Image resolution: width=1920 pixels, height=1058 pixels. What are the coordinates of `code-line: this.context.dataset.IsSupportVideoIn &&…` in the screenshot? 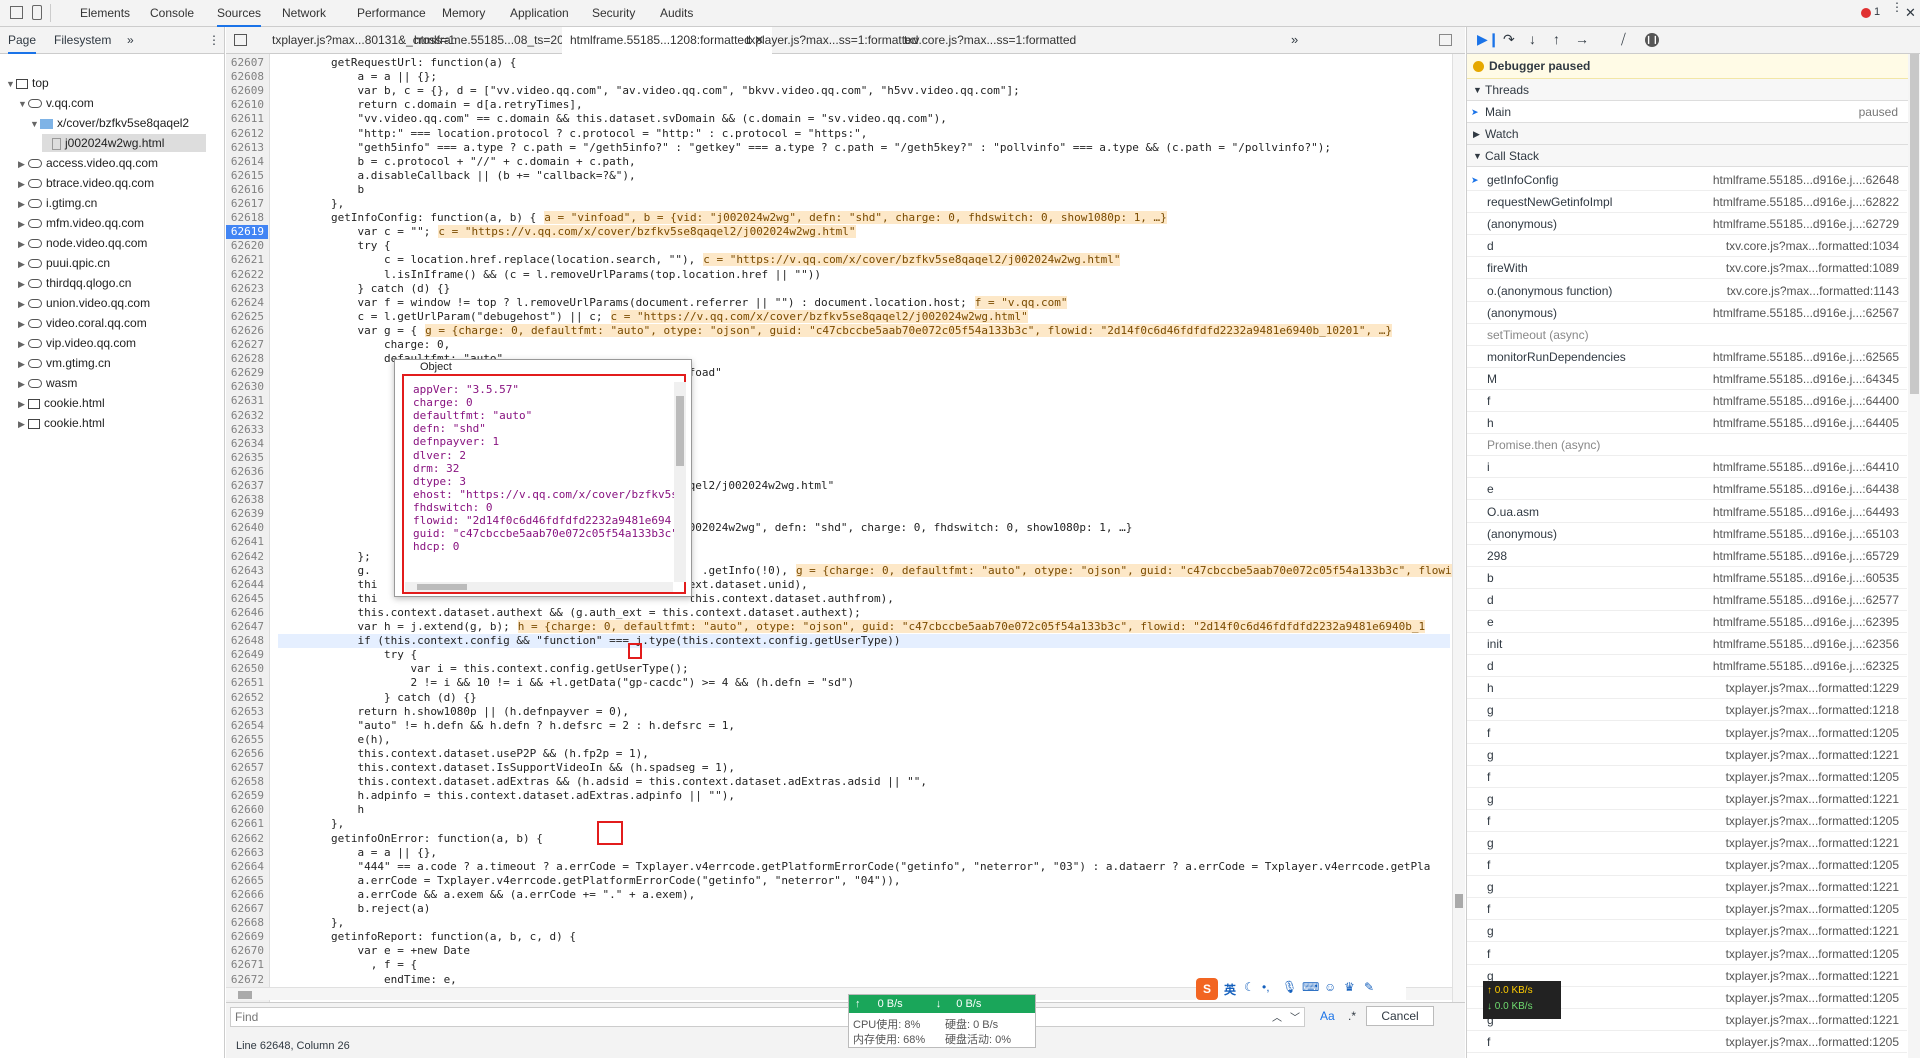 It's located at (506, 768).